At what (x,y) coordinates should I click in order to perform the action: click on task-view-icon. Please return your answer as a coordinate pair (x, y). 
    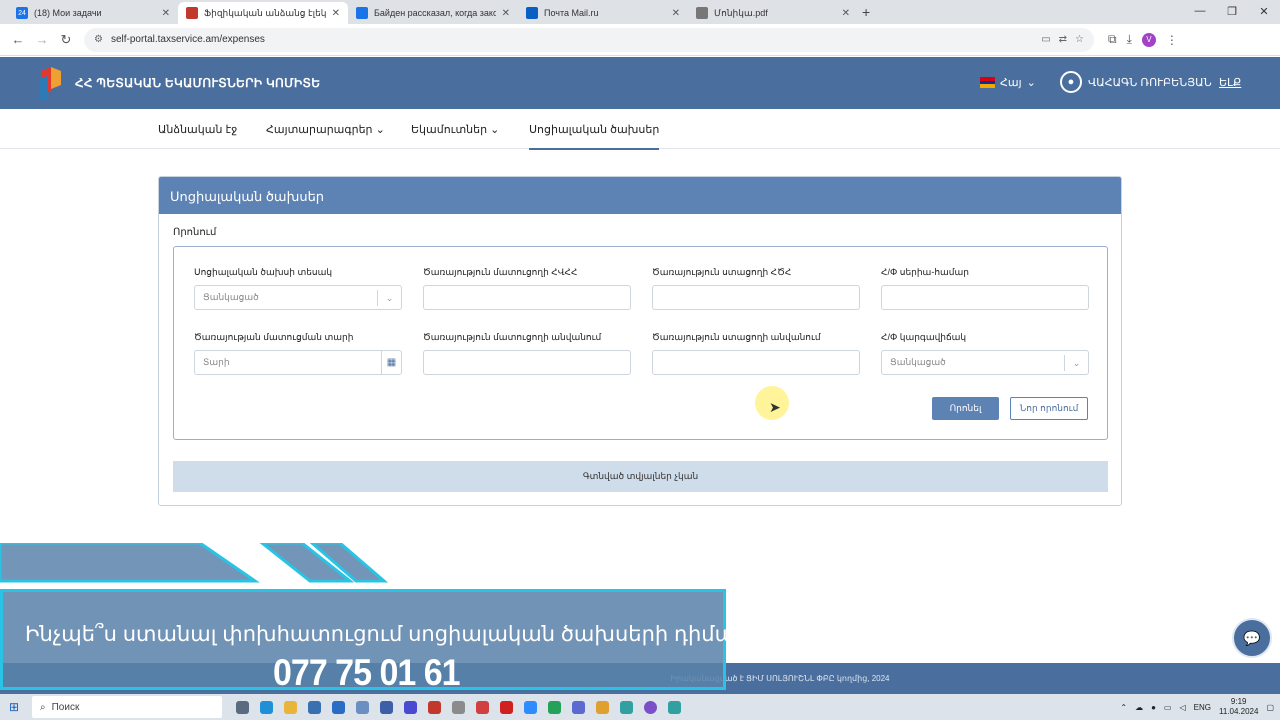
    Looking at the image, I should click on (242, 707).